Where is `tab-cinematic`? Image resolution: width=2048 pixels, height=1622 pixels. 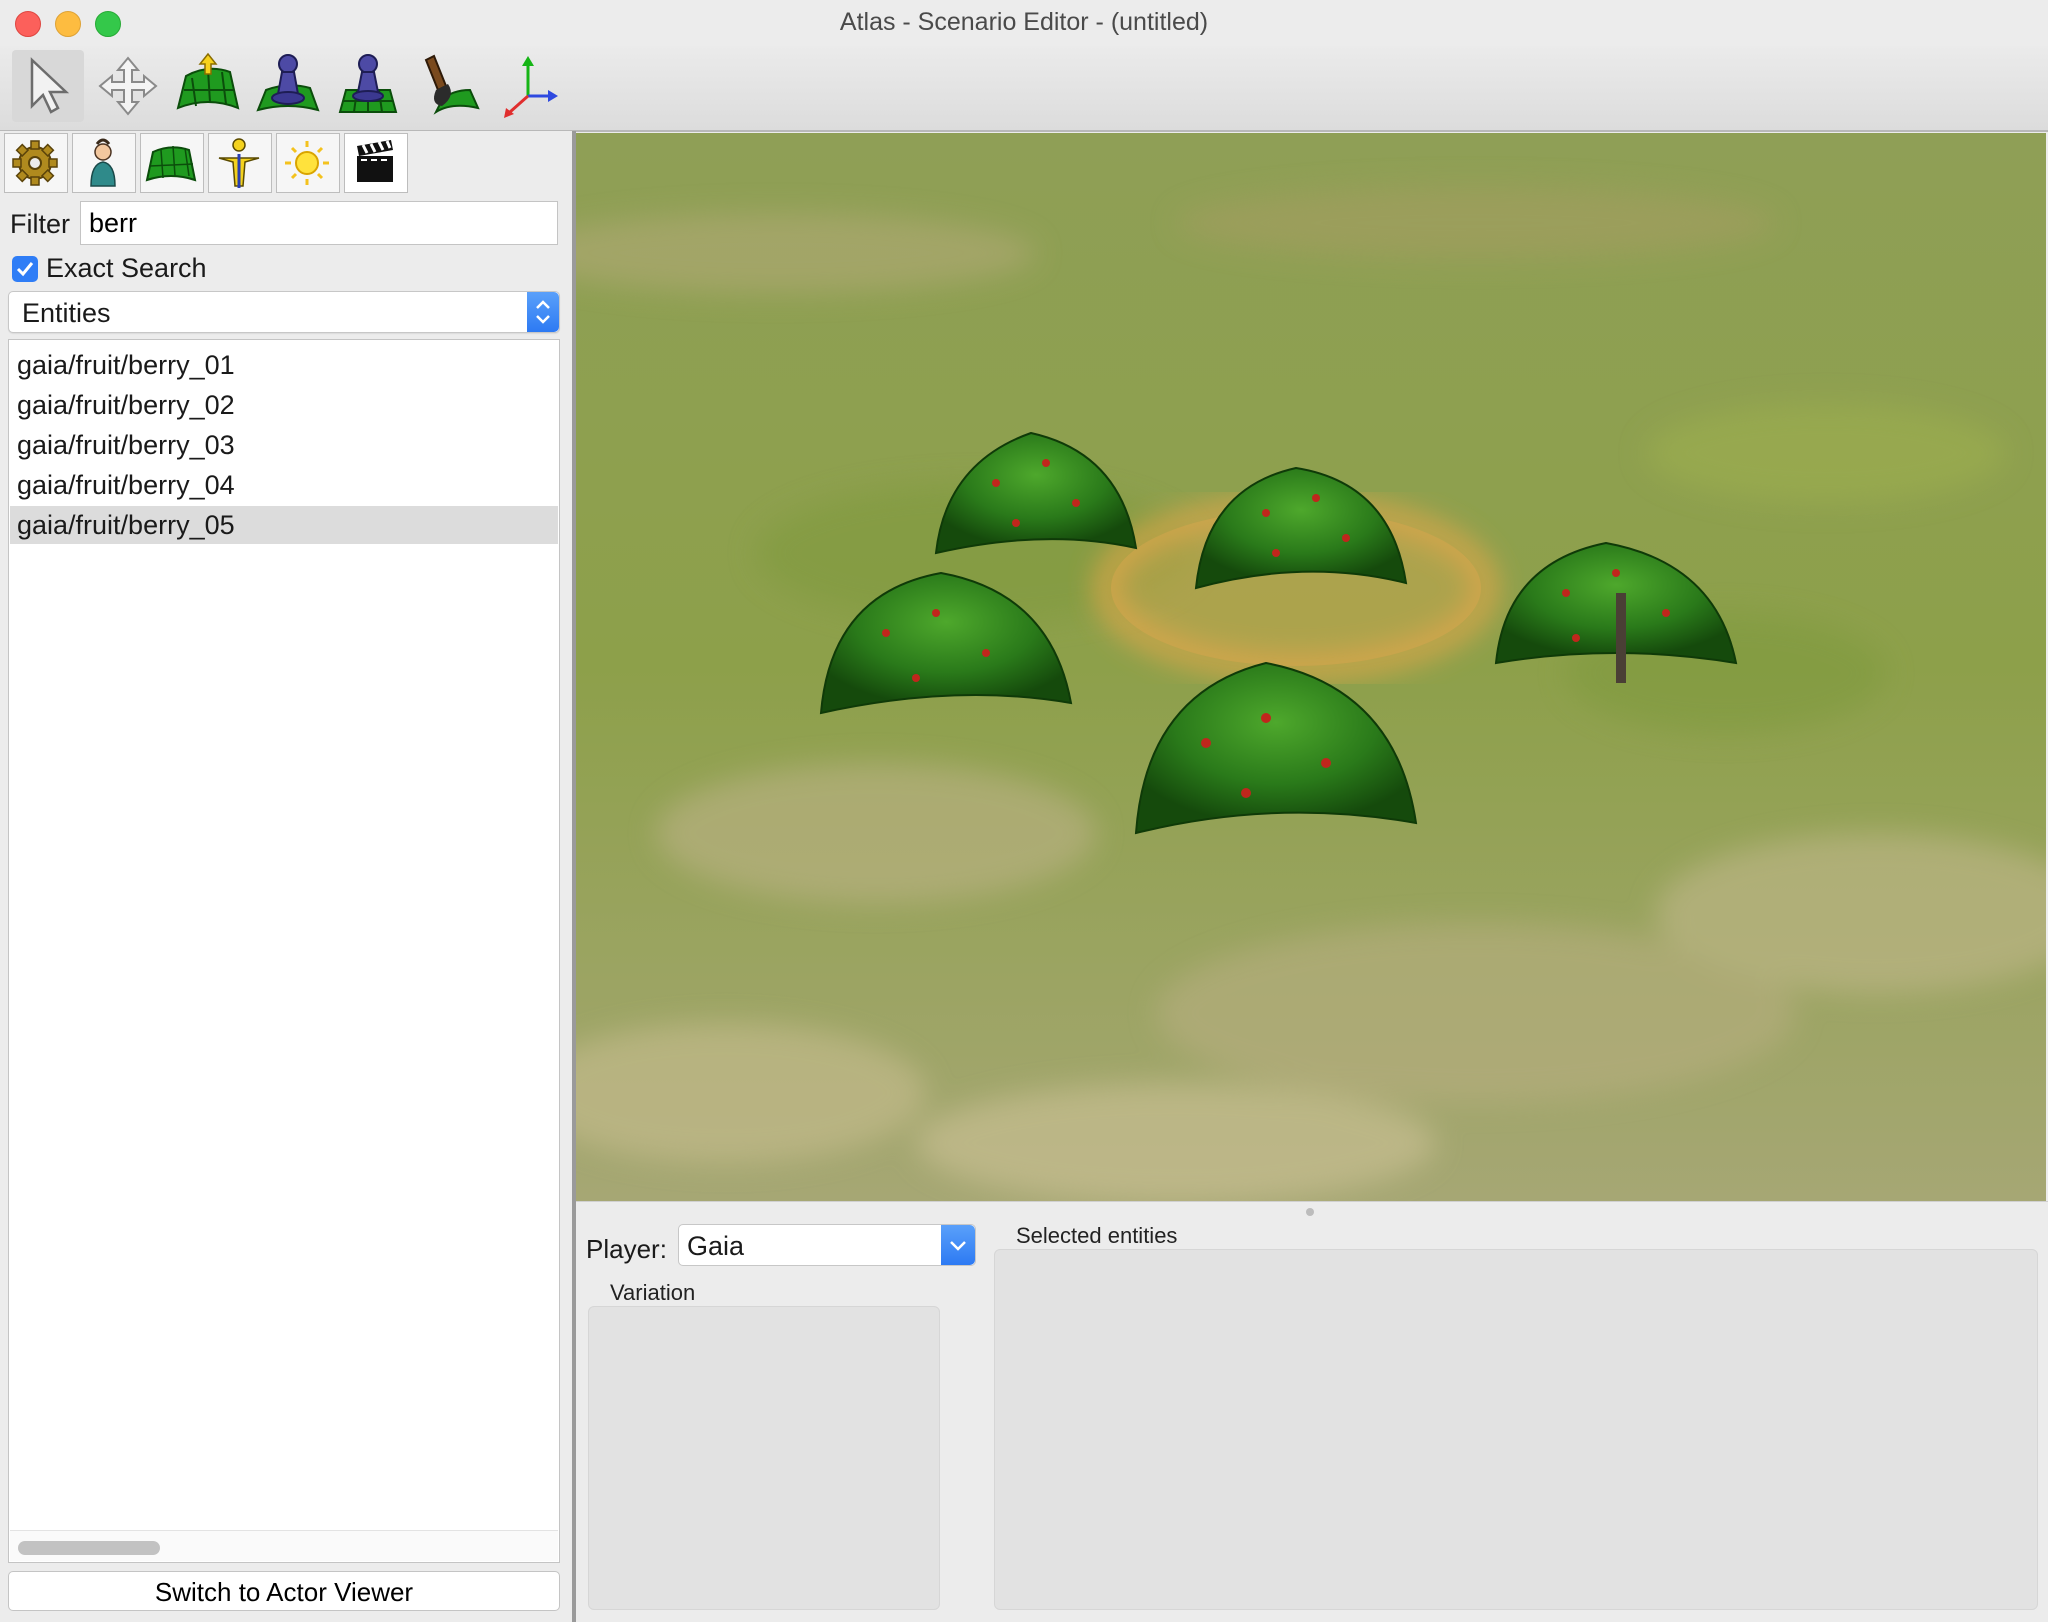
tab-cinematic is located at coordinates (376, 163).